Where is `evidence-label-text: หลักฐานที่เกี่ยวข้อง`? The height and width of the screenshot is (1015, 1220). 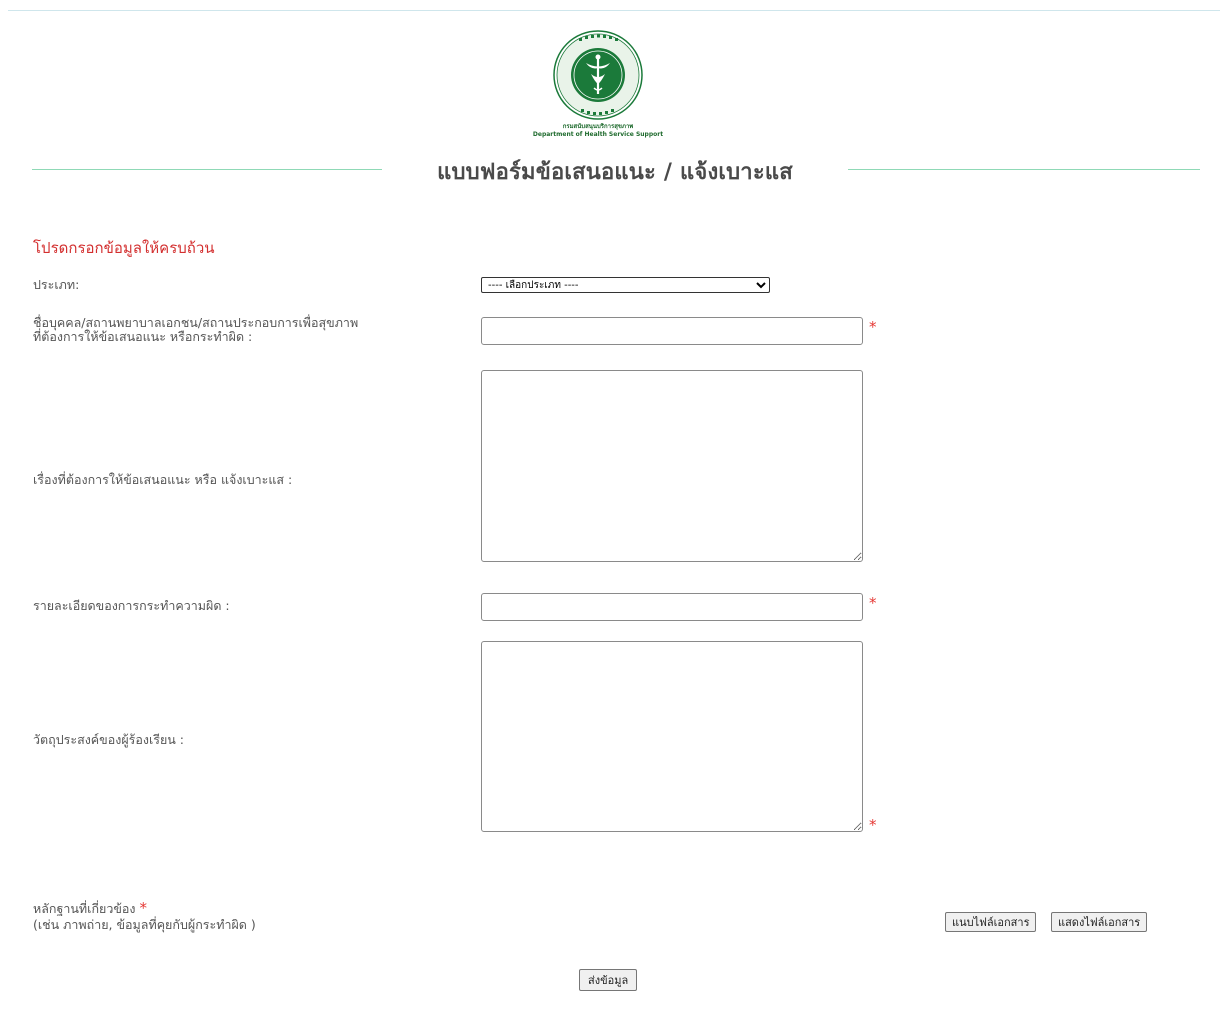 evidence-label-text: หลักฐานที่เกี่ยวข้อง is located at coordinates (84, 908).